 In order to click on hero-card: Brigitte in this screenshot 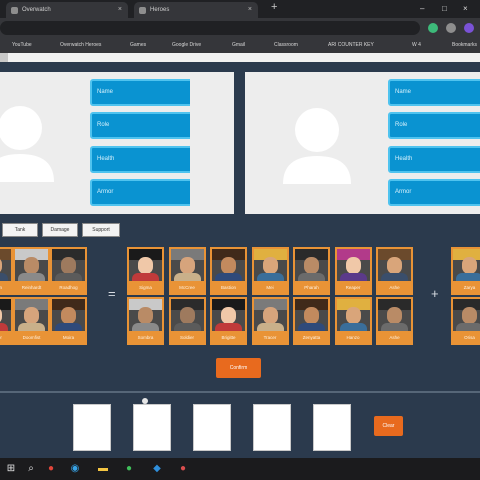, I will do `click(228, 321)`.